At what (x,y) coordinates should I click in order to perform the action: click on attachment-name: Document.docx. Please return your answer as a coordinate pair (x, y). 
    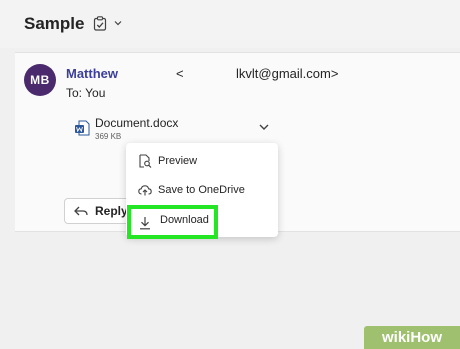
    Looking at the image, I should click on (136, 123).